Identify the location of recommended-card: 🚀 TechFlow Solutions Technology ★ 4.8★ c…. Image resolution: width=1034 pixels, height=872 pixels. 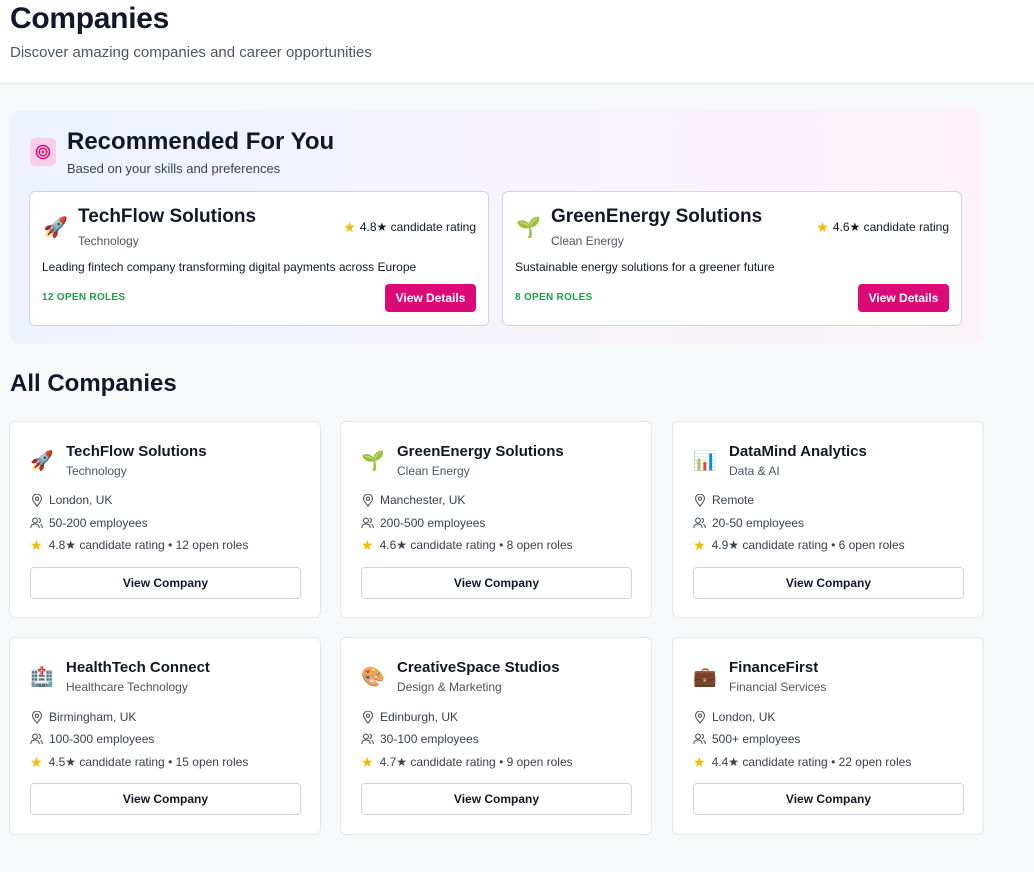
(259, 258).